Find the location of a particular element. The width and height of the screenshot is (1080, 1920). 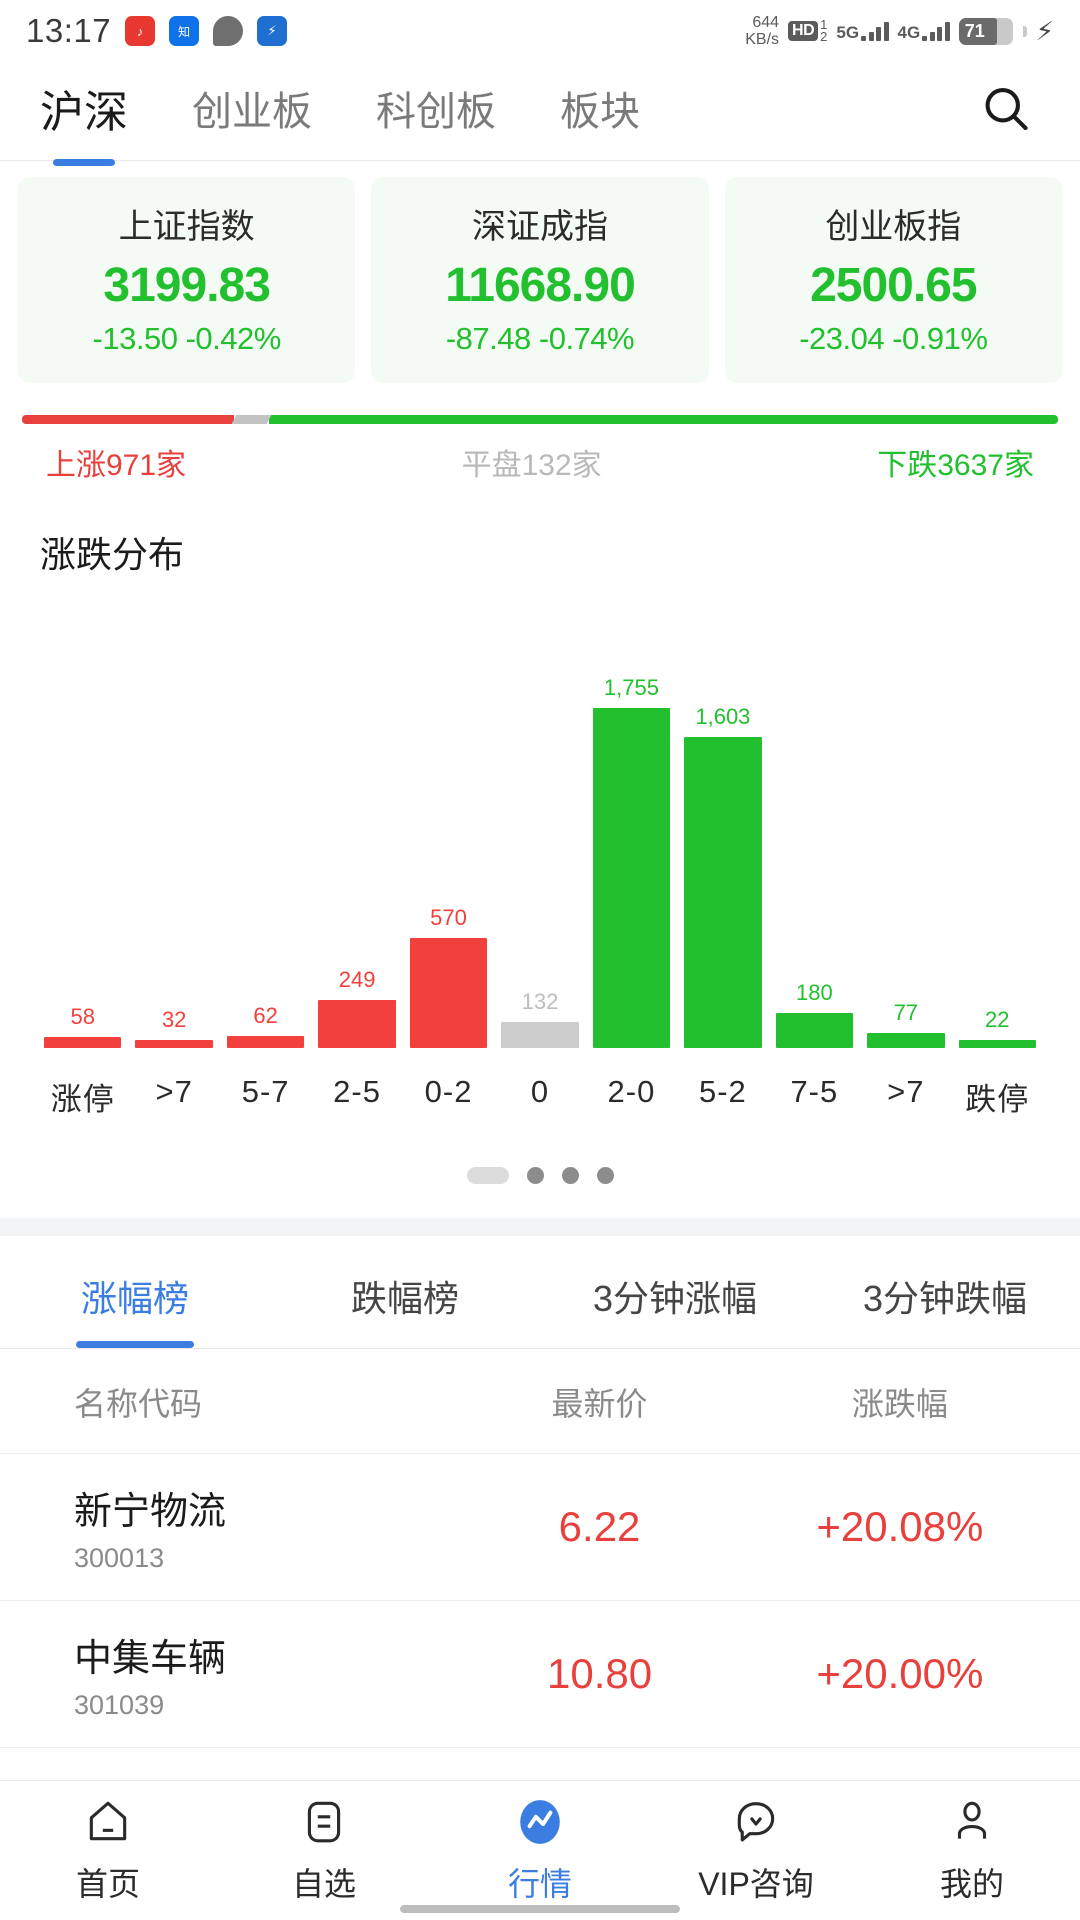

stock-name: 新宁物流 is located at coordinates (150, 1512).